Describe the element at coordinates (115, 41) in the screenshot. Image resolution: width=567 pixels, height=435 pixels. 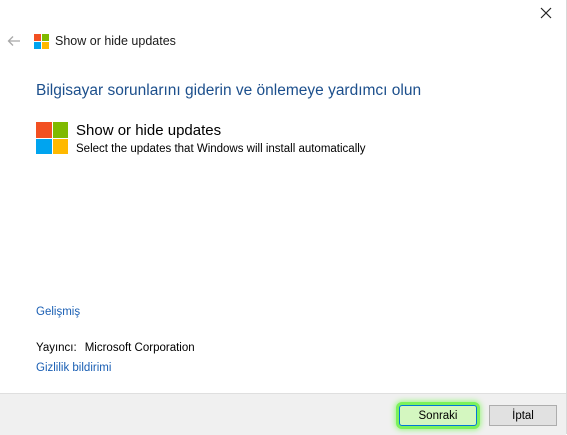
I see `window-title: Show or hide updates` at that location.